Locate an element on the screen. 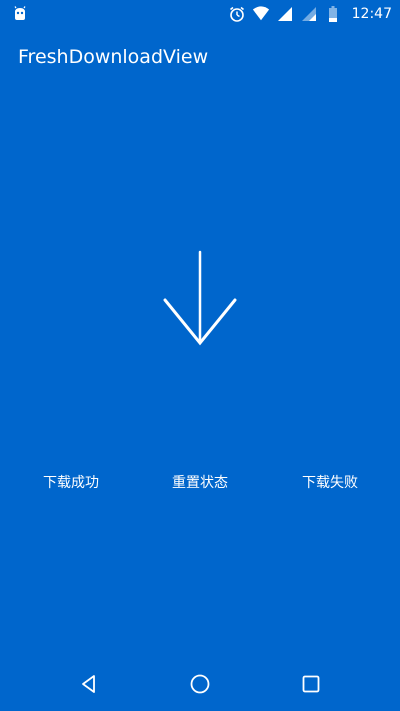 This screenshot has width=400, height=711. status-bar: 12:47 is located at coordinates (200, 14).